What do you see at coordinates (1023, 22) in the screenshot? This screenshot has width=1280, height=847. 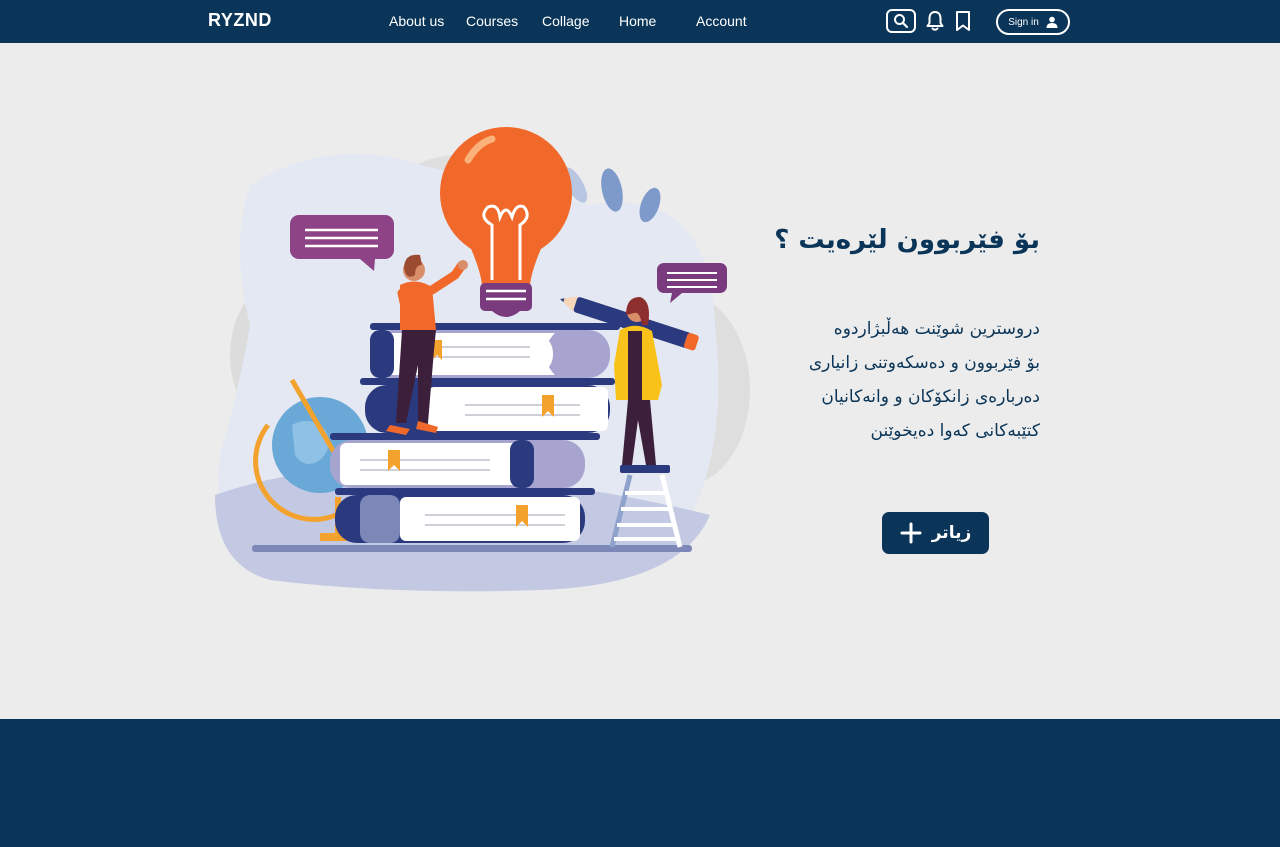 I see `sign-in-label: Sign in` at bounding box center [1023, 22].